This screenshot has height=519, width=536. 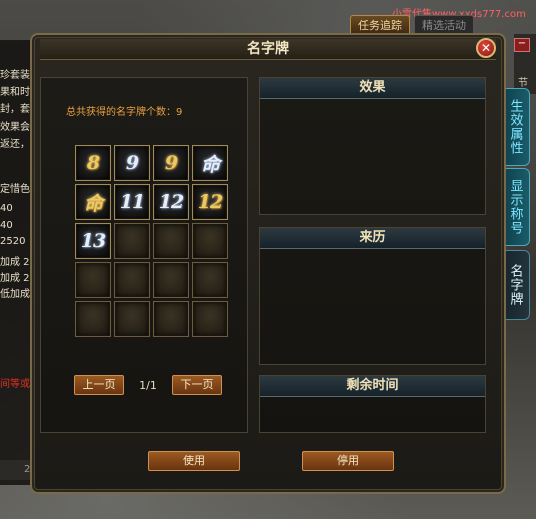 What do you see at coordinates (15, 92) in the screenshot?
I see `background-text: 果和时` at bounding box center [15, 92].